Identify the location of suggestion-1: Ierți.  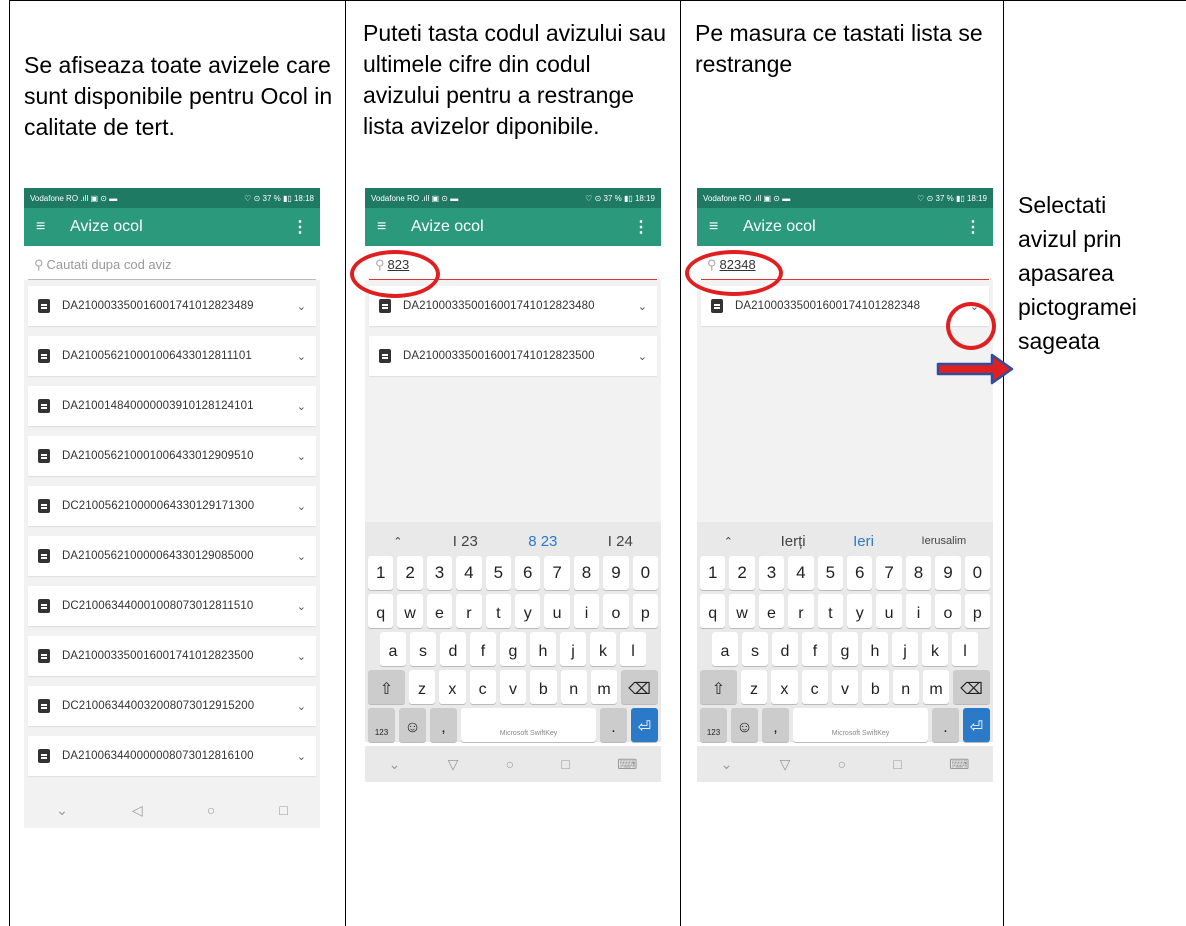
(793, 541).